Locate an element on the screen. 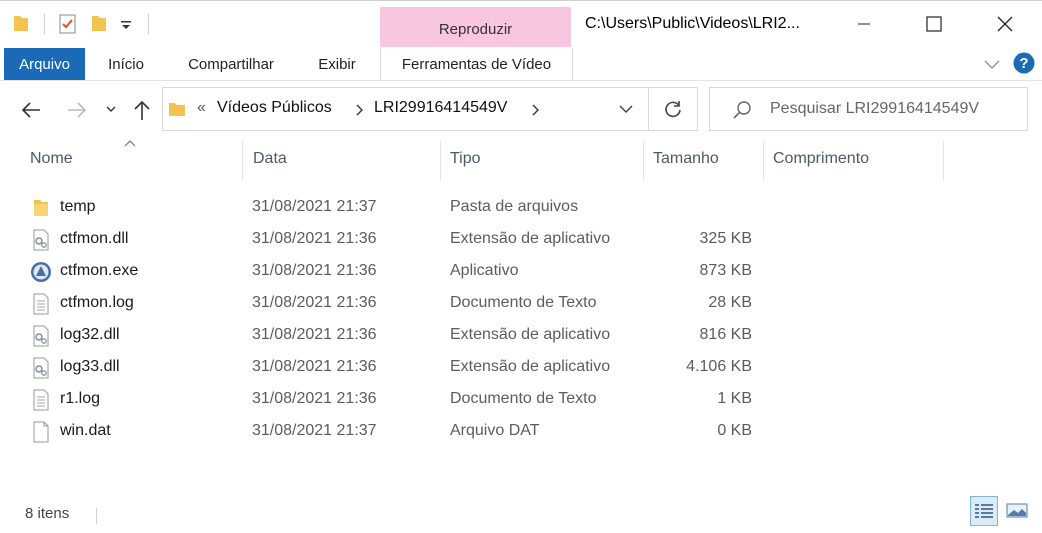 The image size is (1042, 533). large-icons-view-icon is located at coordinates (1017, 510).